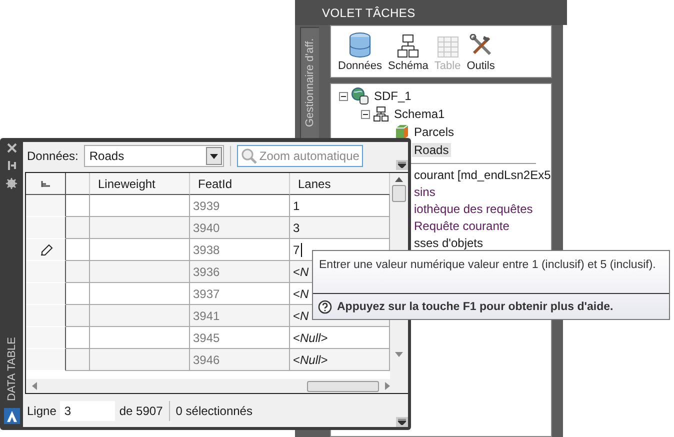 This screenshot has height=437, width=674. Describe the element at coordinates (325, 307) in the screenshot. I see `help-icon` at that location.